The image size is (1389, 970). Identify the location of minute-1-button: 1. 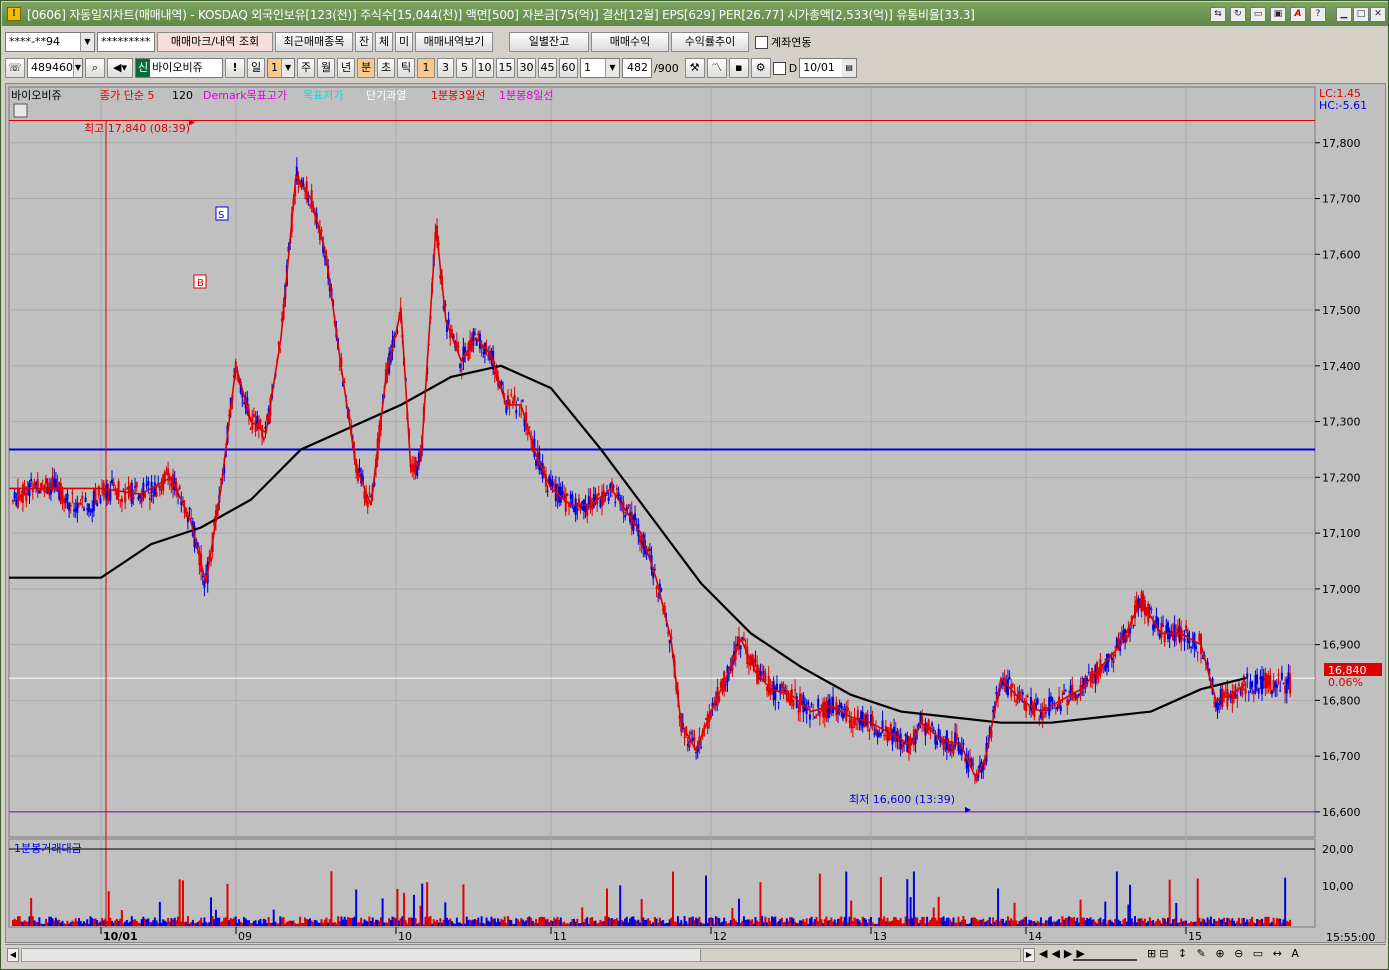
(426, 68).